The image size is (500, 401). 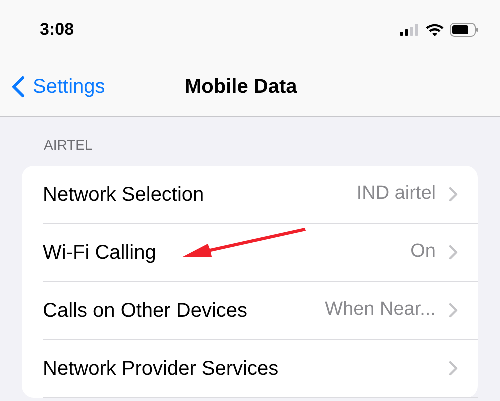 I want to click on row-label: Wi-Fi Calling, so click(x=99, y=253).